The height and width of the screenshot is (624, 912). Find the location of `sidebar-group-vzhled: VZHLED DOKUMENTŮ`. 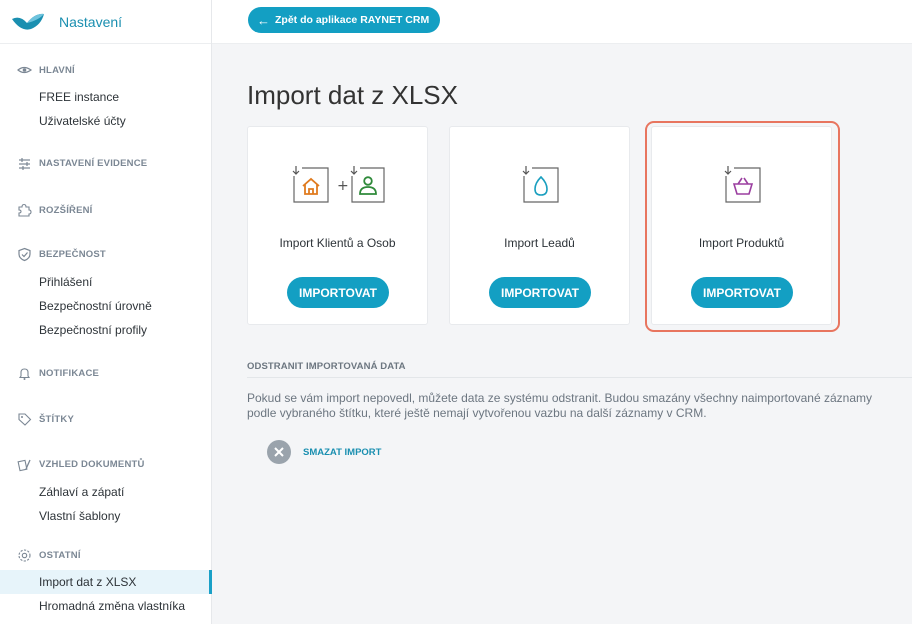

sidebar-group-vzhled: VZHLED DOKUMENTŮ is located at coordinates (105, 464).